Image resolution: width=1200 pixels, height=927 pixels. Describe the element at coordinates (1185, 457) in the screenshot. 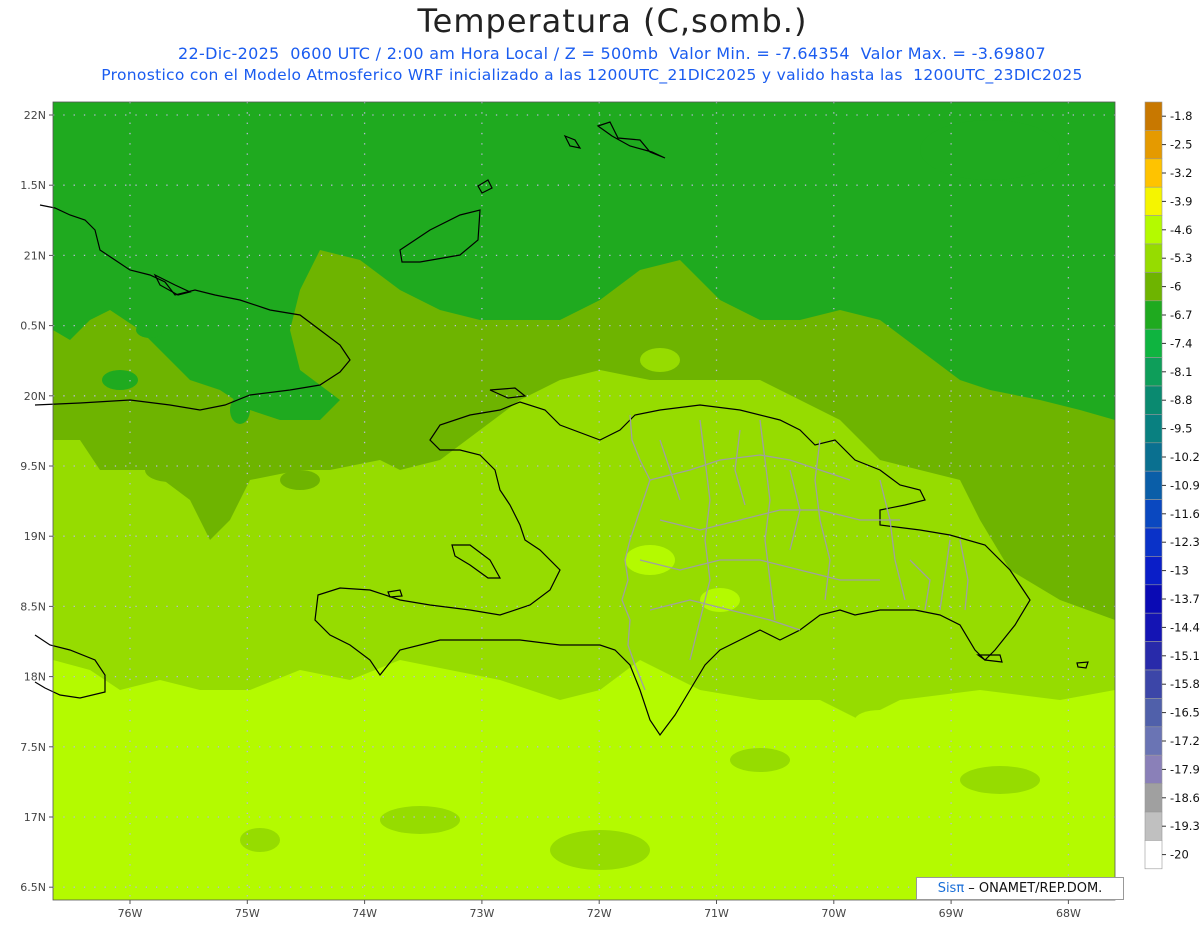

I see `colorbar-label: -10.2` at that location.